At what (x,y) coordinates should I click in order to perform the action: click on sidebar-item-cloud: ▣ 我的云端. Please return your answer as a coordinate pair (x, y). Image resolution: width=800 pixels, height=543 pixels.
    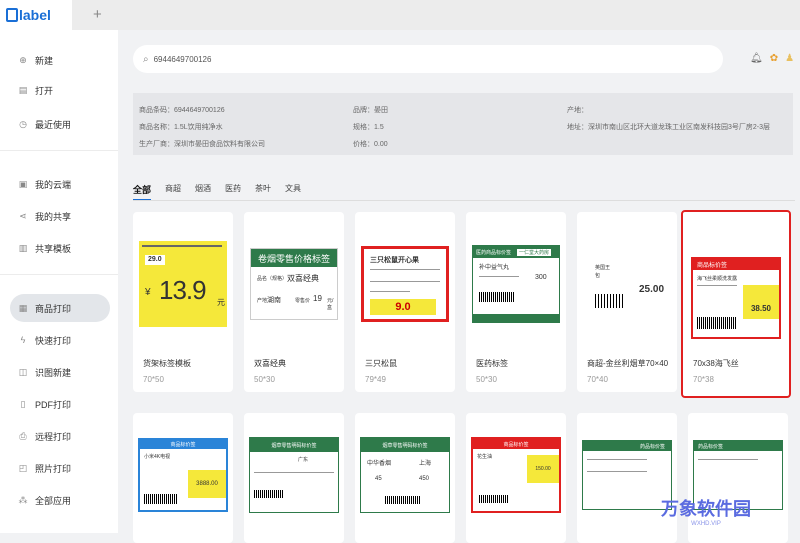
    Looking at the image, I should click on (60, 184).